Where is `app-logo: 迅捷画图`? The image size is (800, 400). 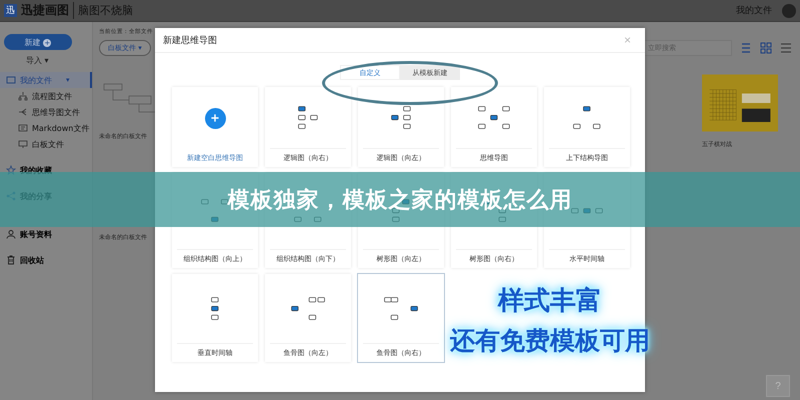
app-logo: 迅捷画图 is located at coordinates (47, 10).